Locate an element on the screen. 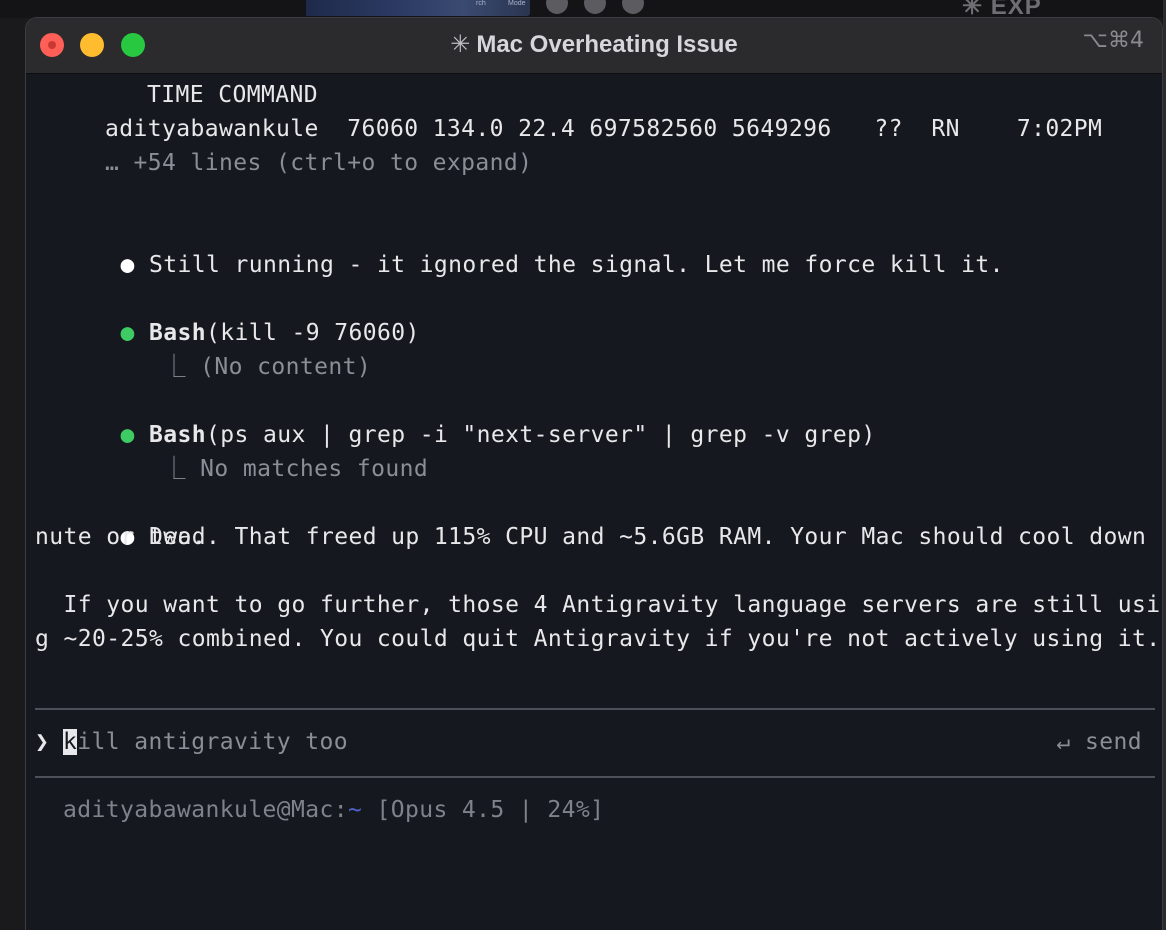 The width and height of the screenshot is (1166, 930). tool-result-text: No matches found is located at coordinates (314, 469).